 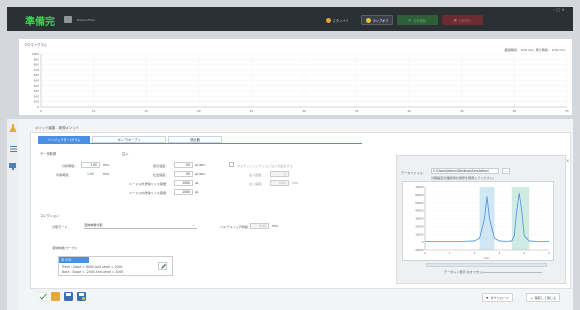 I want to click on window-controls: – □ ×, so click(x=559, y=9).